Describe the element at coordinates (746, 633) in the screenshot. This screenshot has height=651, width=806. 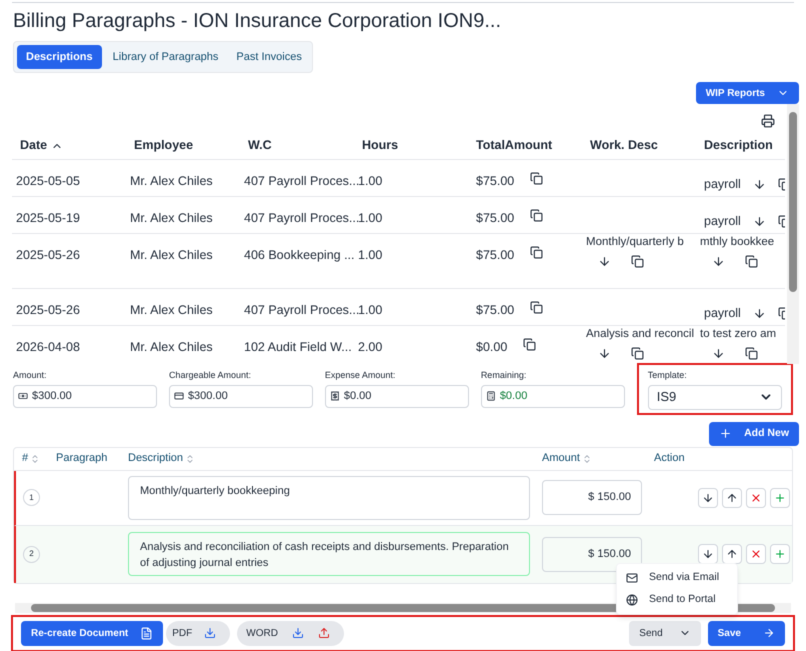
I see `save-button: Save` at that location.